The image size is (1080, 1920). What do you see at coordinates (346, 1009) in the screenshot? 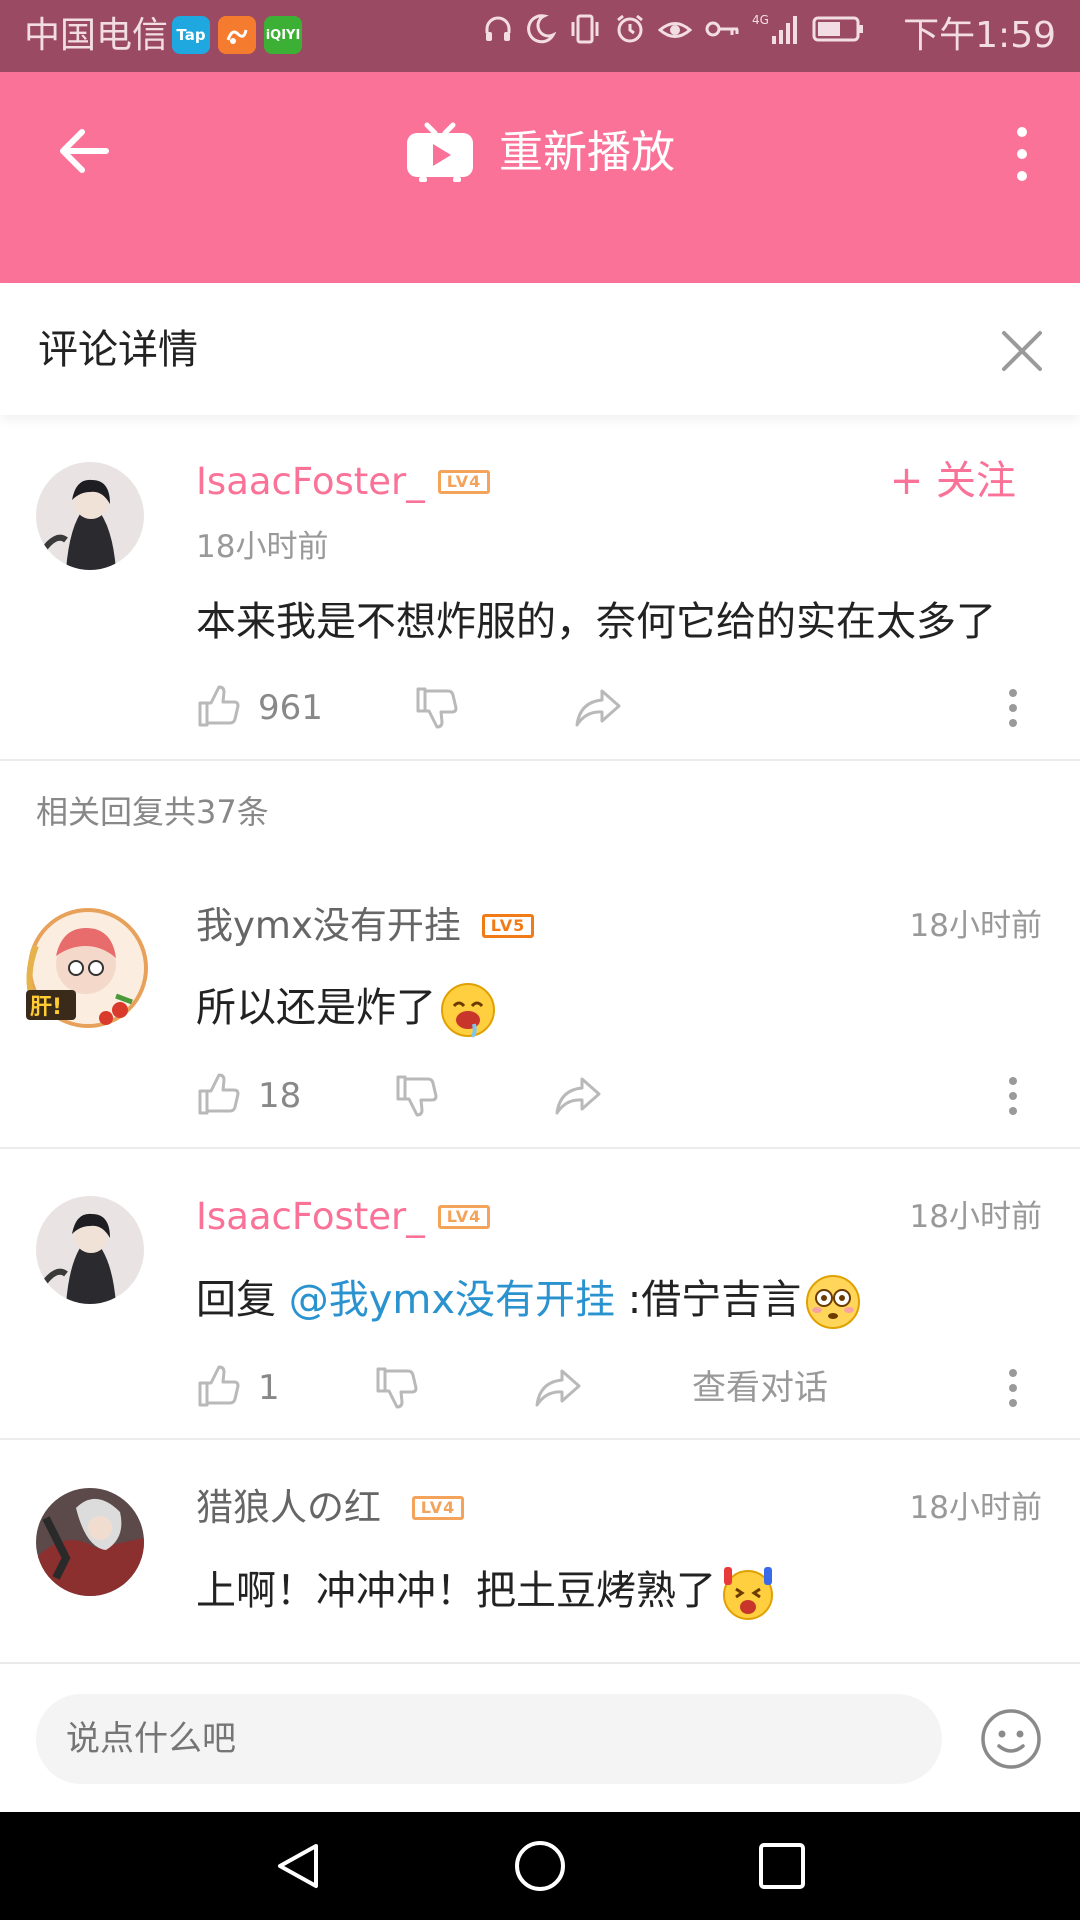
I see `reply-content: 所以还是炸了` at bounding box center [346, 1009].